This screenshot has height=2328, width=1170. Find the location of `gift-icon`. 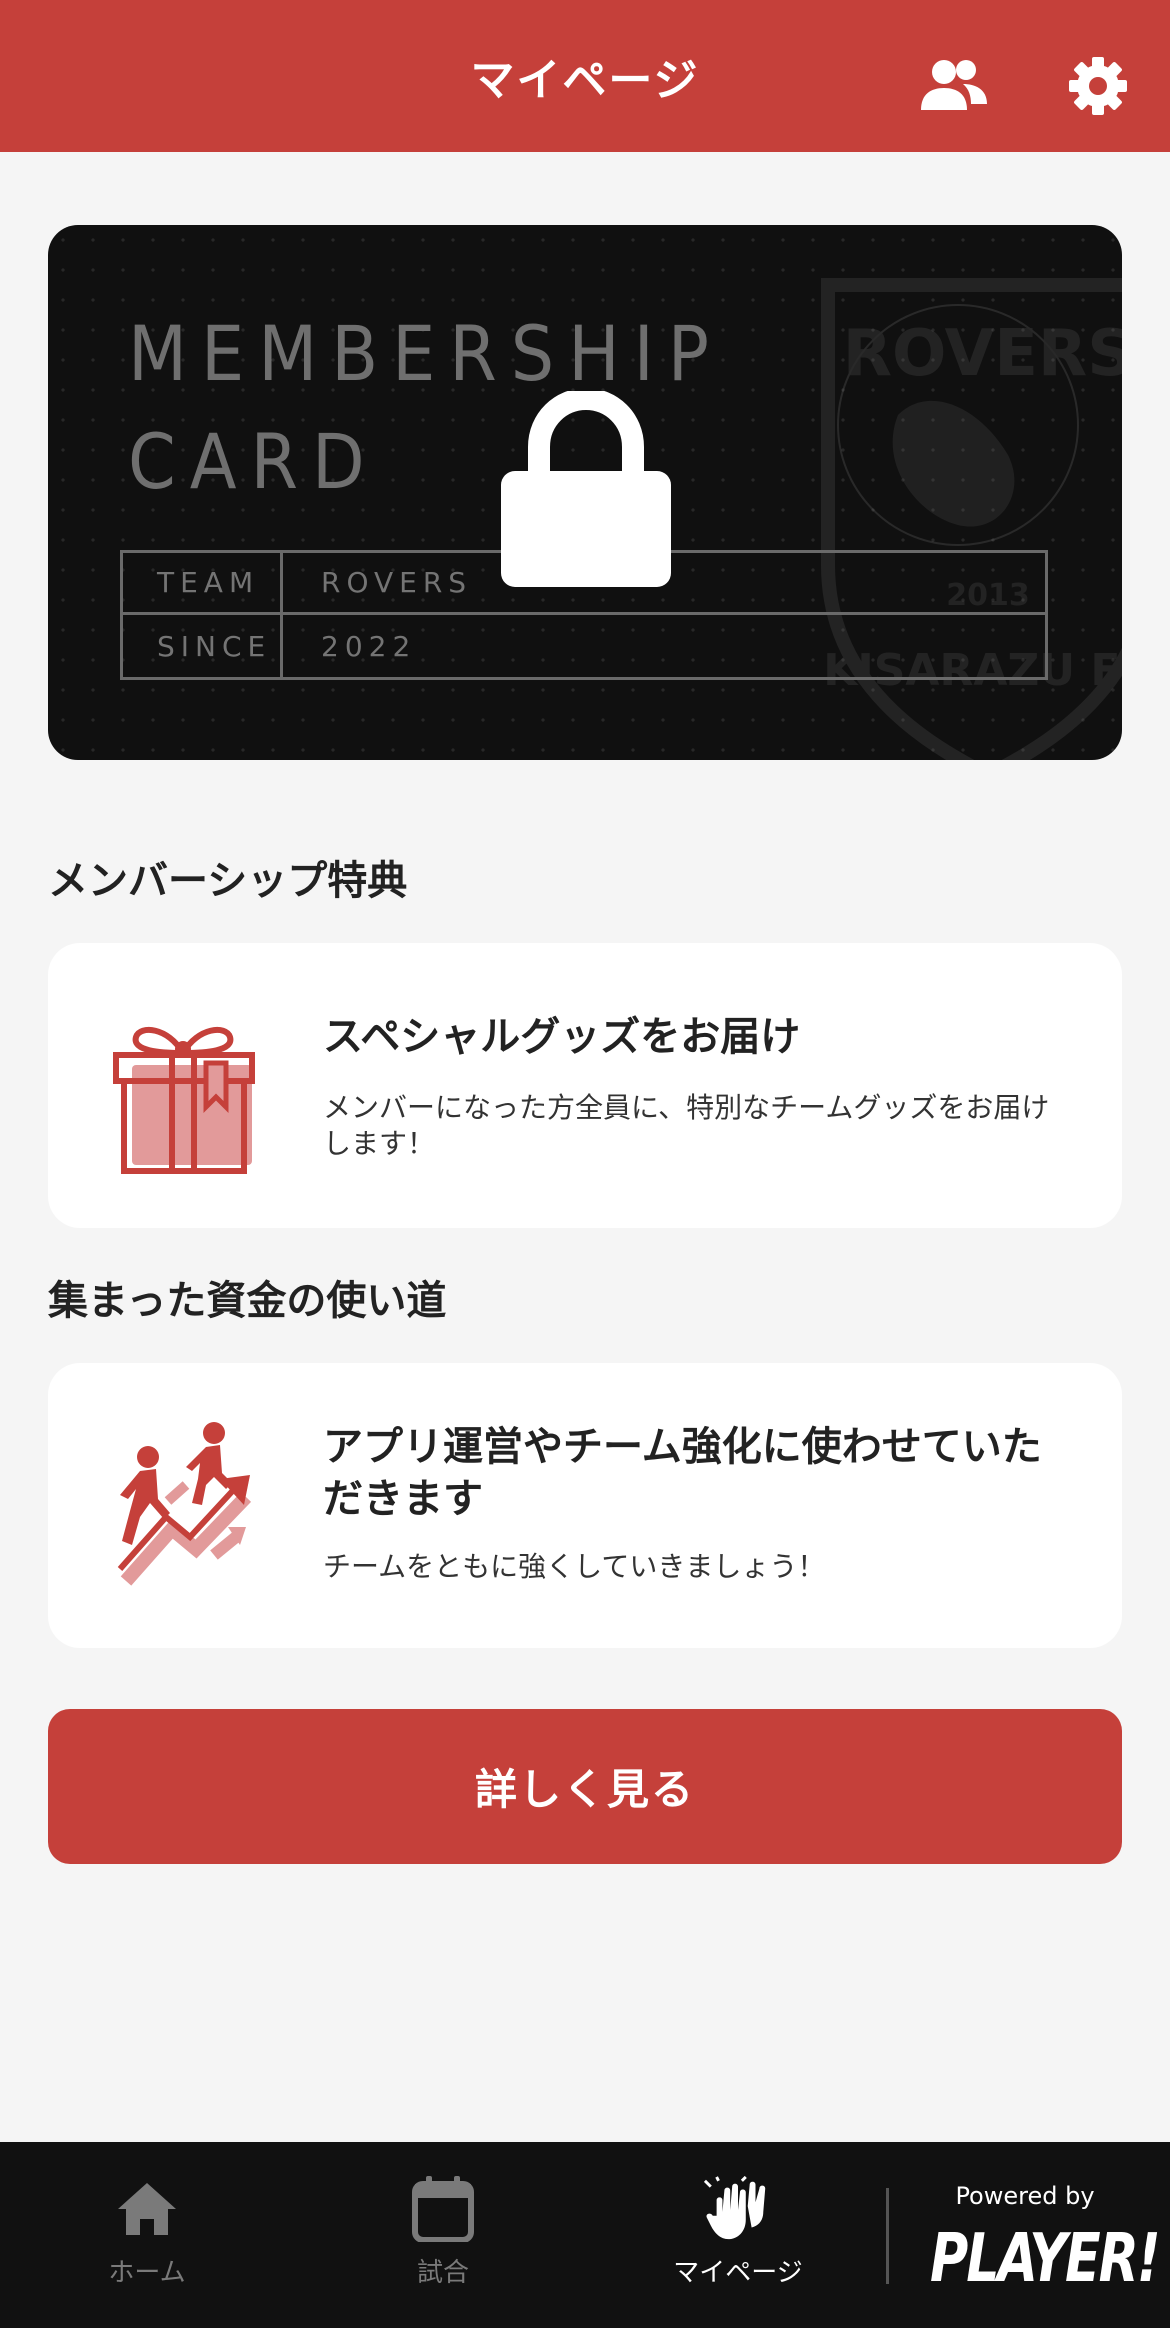

gift-icon is located at coordinates (184, 1100).